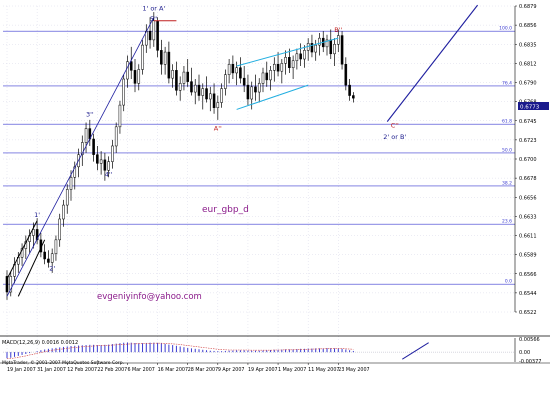 This screenshot has height=404, width=550. Describe the element at coordinates (51, 370) in the screenshot. I see `time-tick-label: 31 Jan 2007` at that location.